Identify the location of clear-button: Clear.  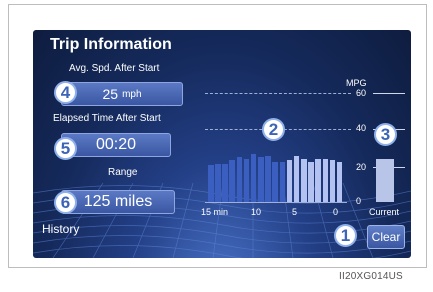
(386, 237).